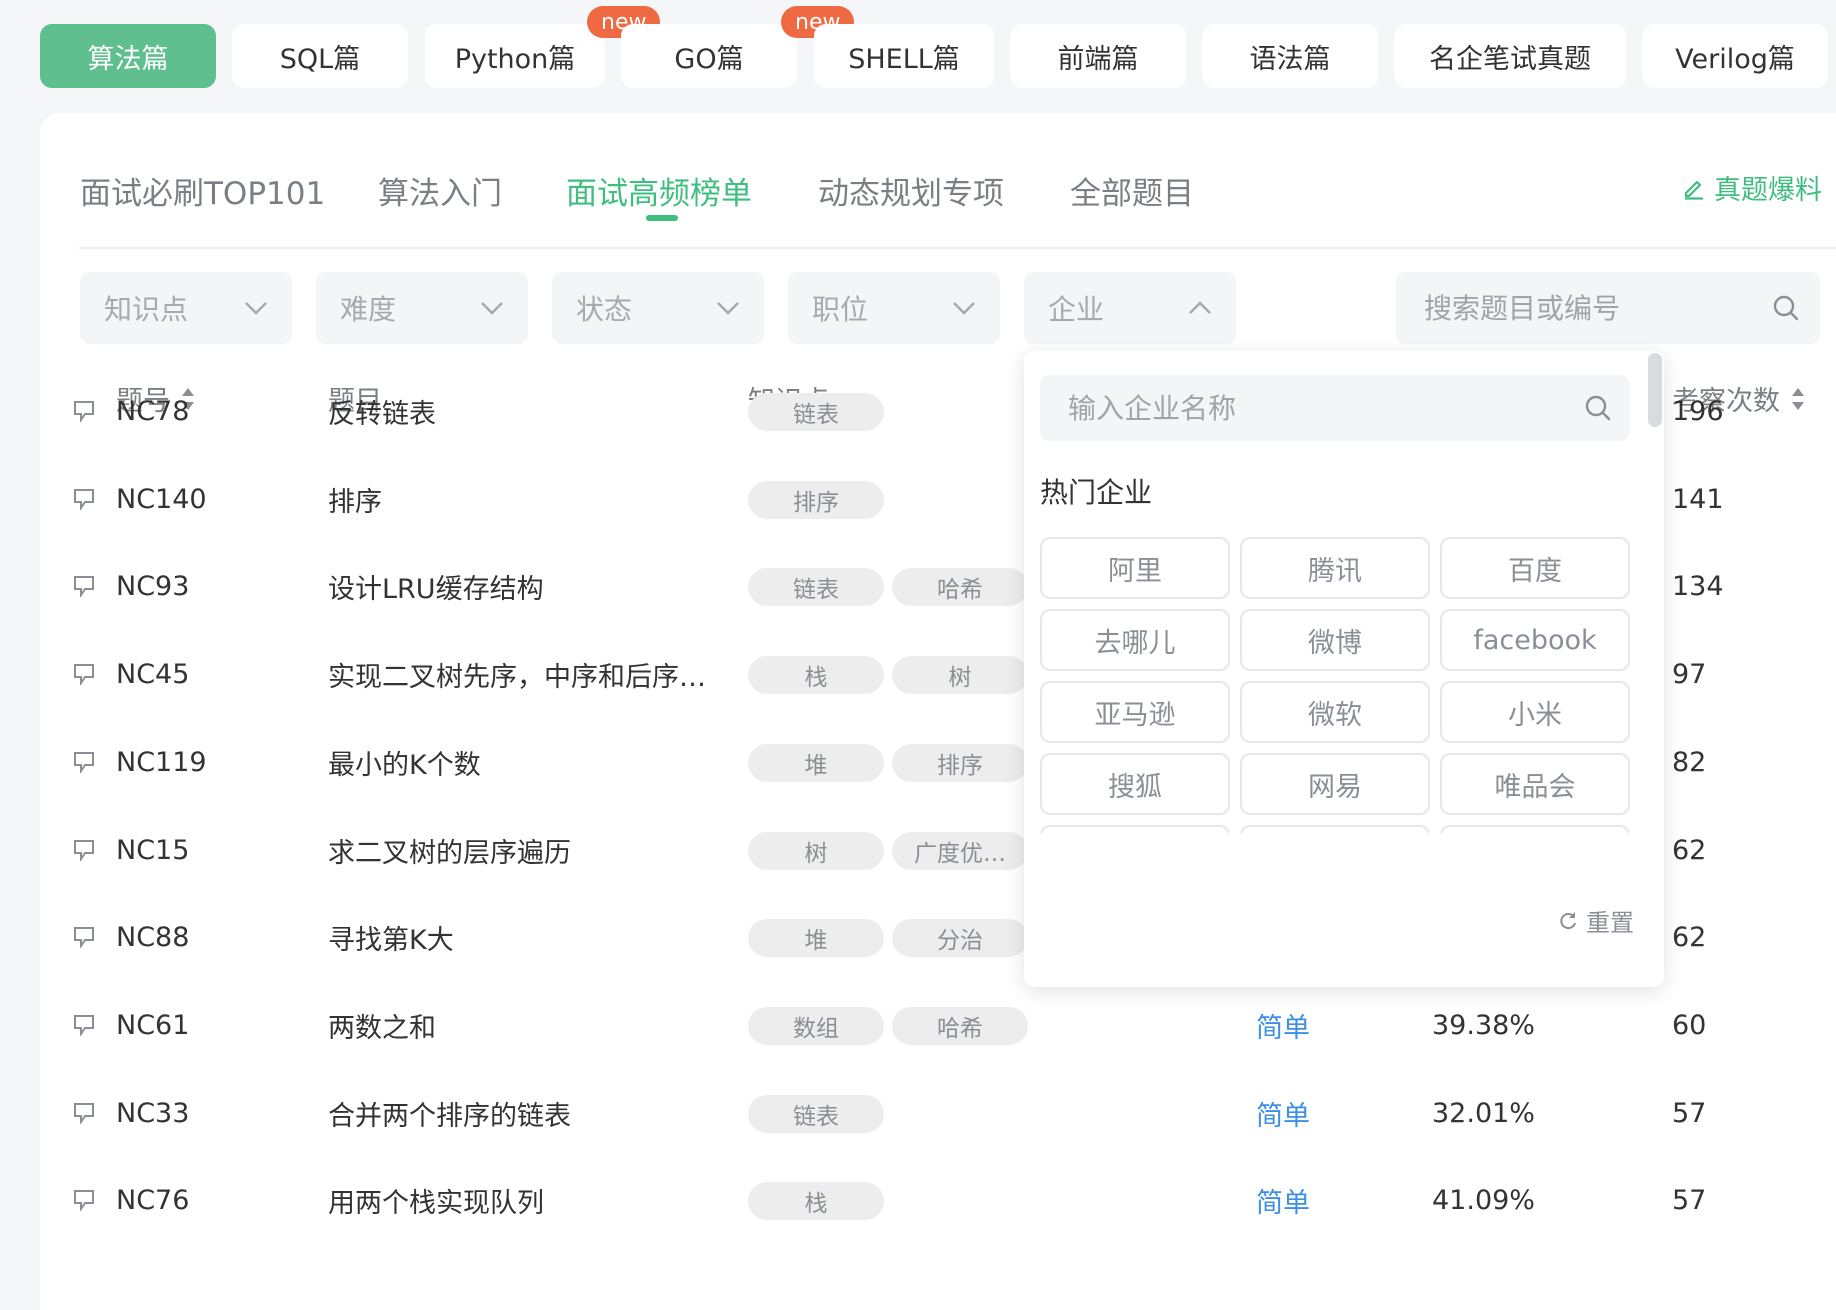  What do you see at coordinates (1689, 1113) in the screenshot?
I see `exam-count: 57` at bounding box center [1689, 1113].